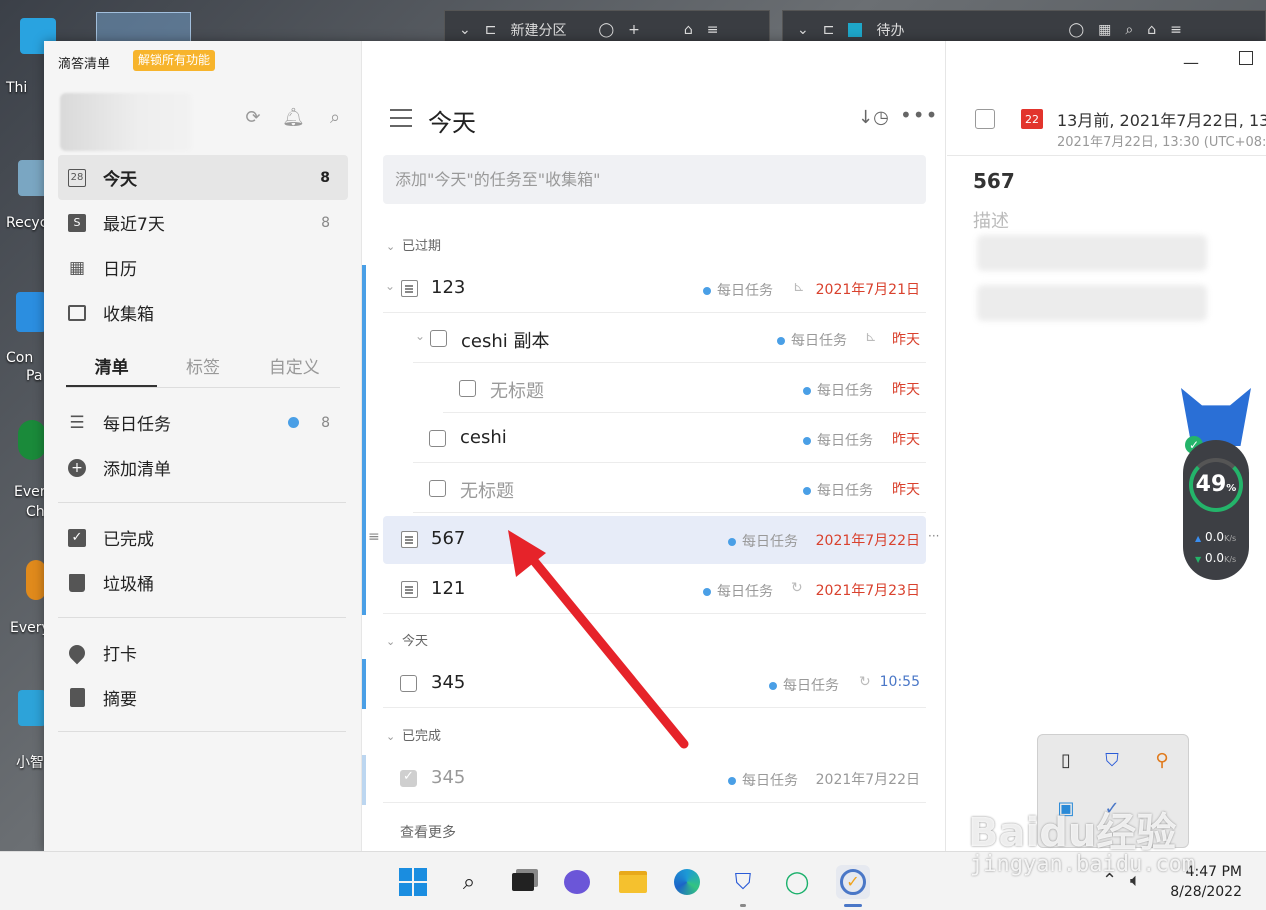 Image resolution: width=1266 pixels, height=910 pixels. What do you see at coordinates (991, 220) in the screenshot?
I see `task-description-input: 描述` at bounding box center [991, 220].